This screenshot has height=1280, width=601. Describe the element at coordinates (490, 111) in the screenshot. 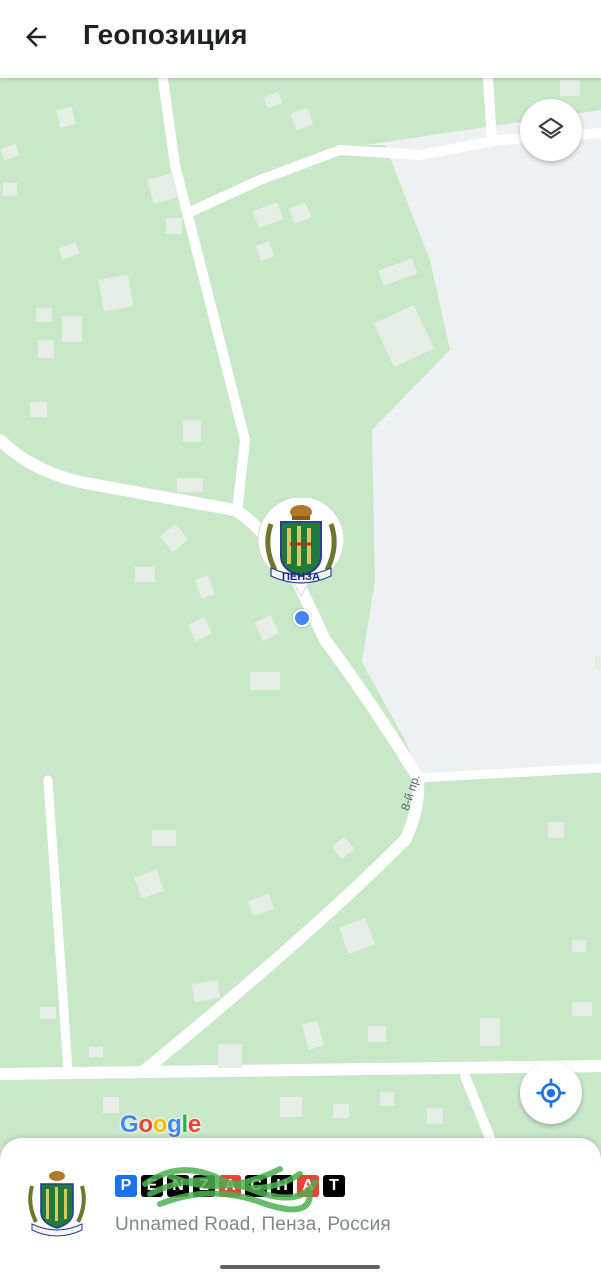

I see `road-north-right` at that location.